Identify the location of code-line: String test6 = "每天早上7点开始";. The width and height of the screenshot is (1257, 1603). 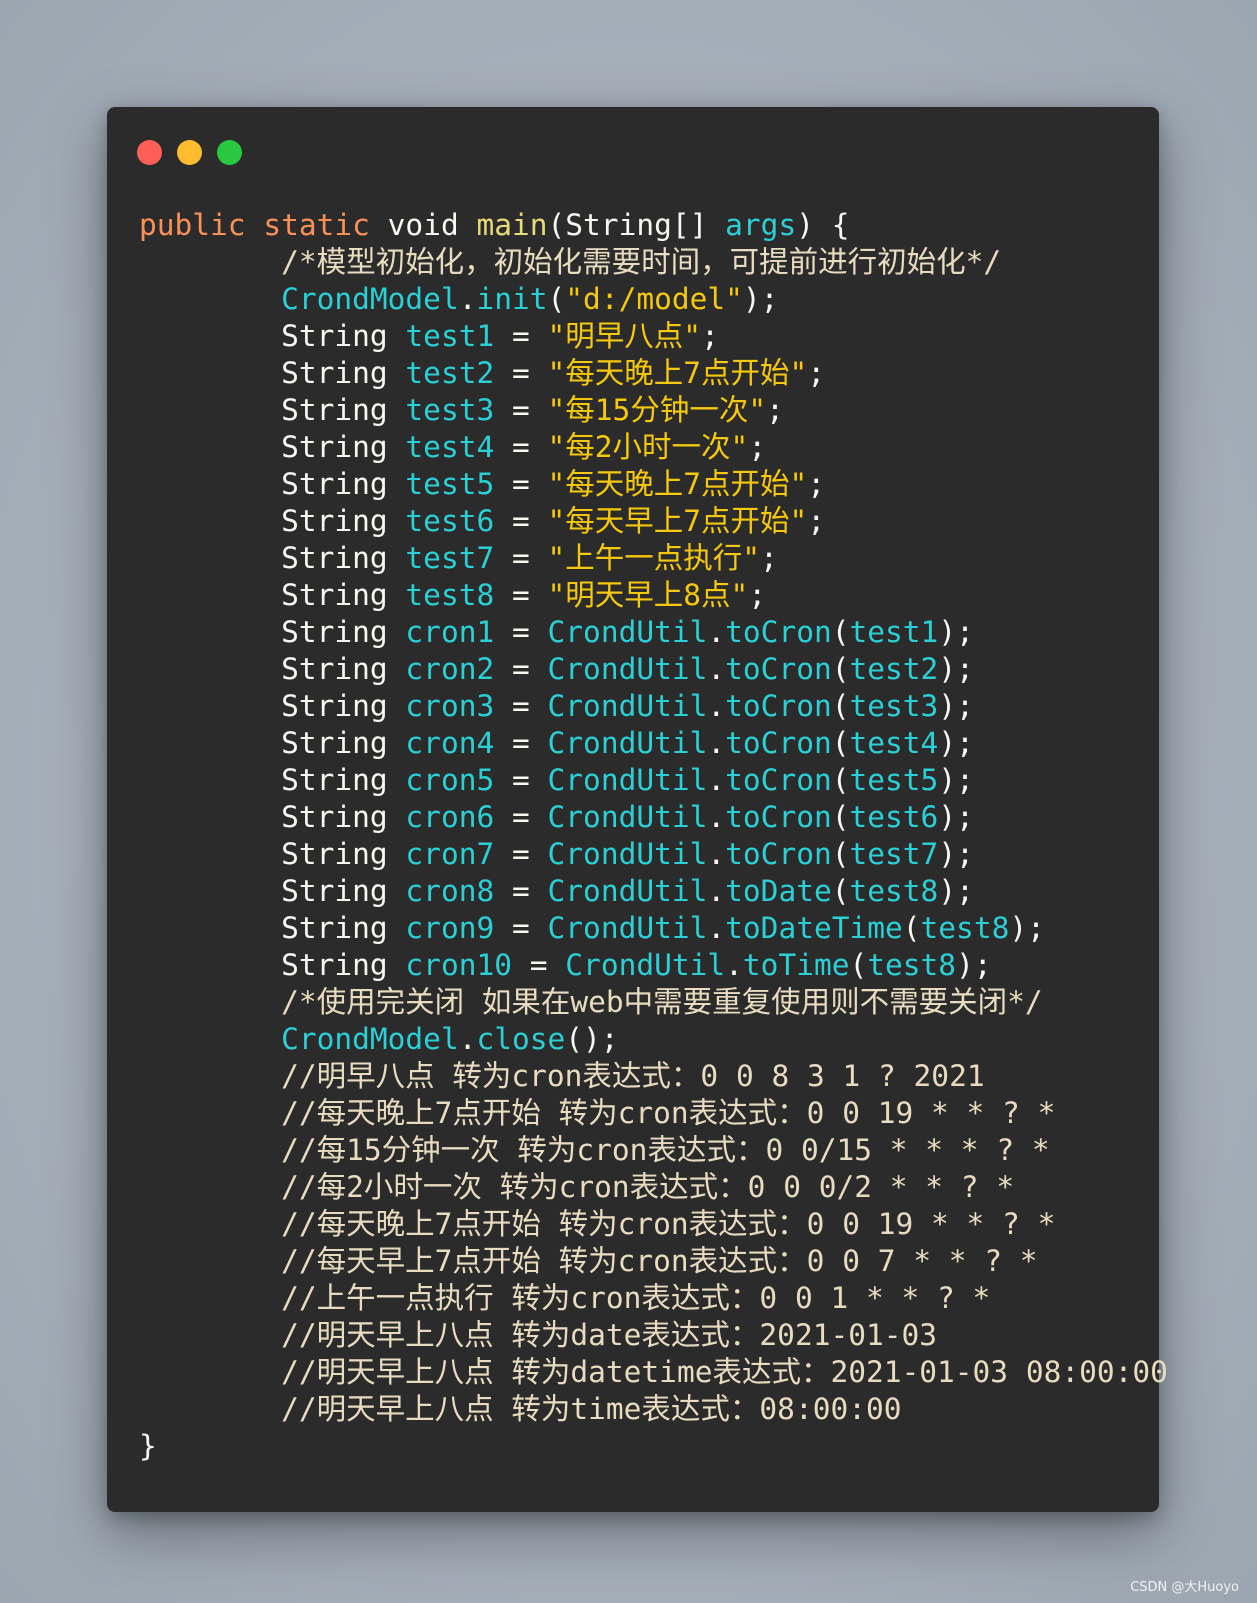
(653, 521).